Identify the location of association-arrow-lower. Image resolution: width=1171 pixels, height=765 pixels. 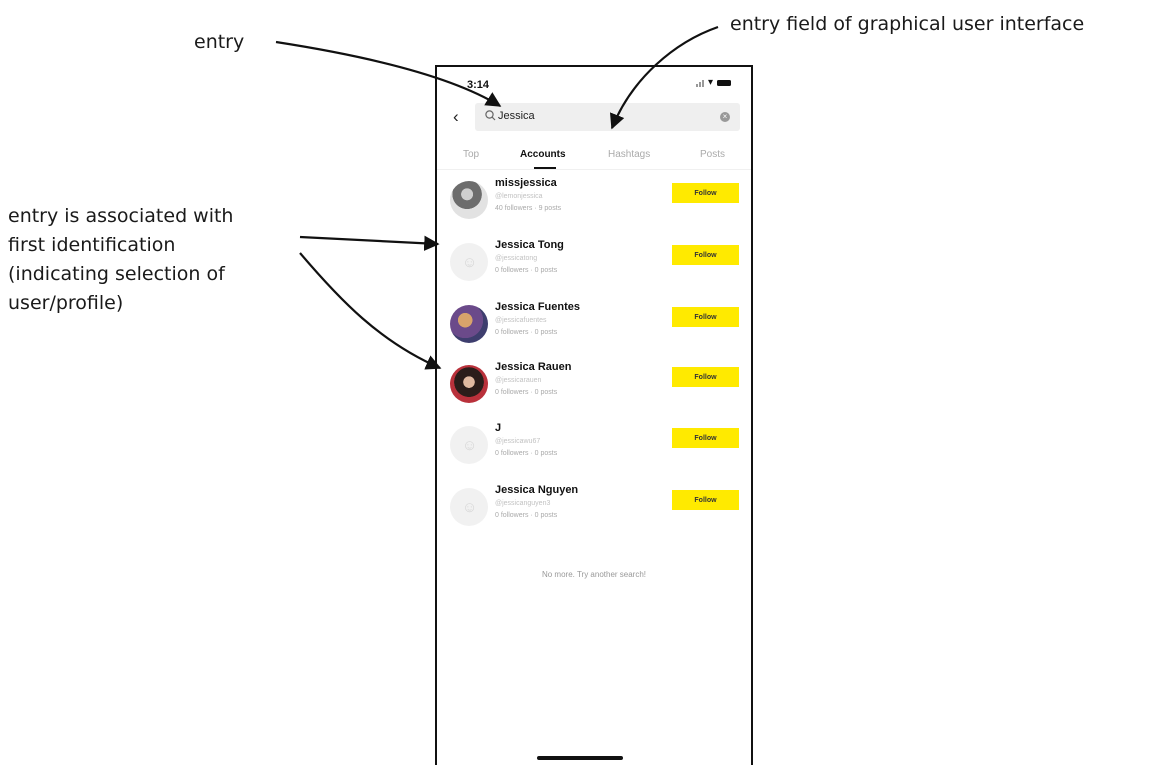
(370, 311).